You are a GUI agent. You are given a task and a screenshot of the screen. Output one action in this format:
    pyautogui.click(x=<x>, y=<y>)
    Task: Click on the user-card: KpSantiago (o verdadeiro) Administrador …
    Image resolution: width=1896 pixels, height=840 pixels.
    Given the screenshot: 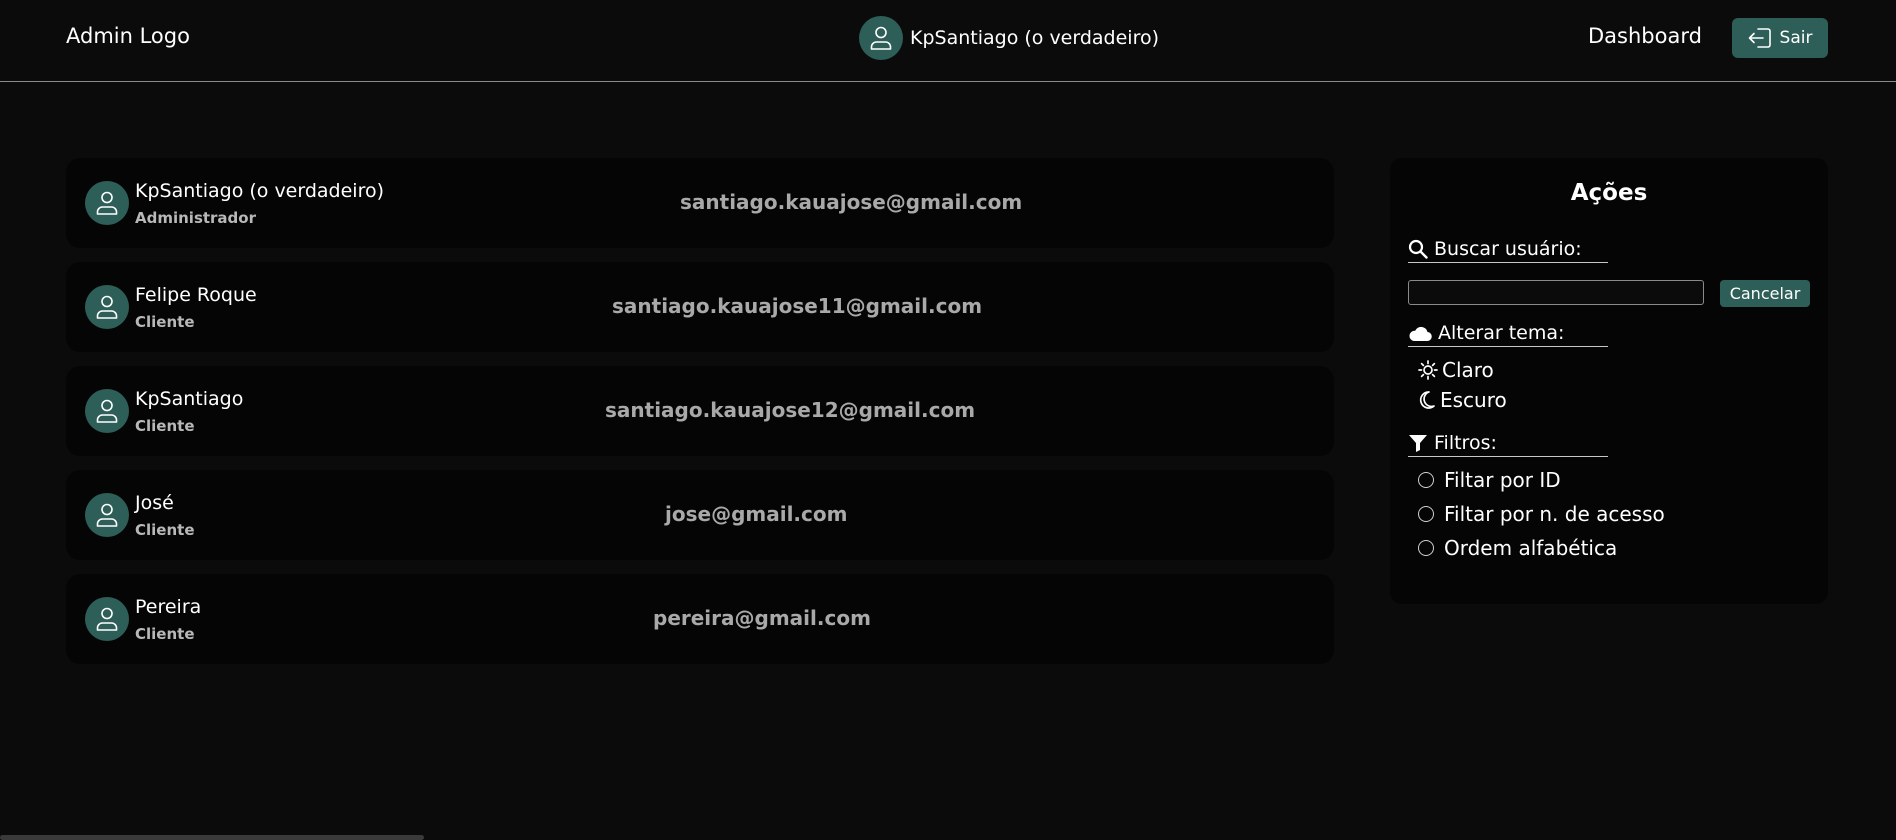 What is the action you would take?
    pyautogui.click(x=700, y=203)
    